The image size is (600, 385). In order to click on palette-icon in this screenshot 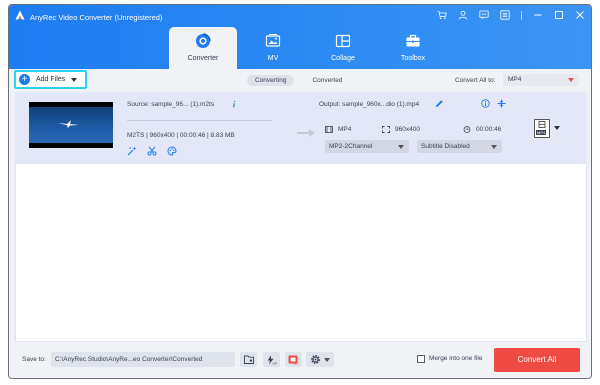, I will do `click(172, 151)`.